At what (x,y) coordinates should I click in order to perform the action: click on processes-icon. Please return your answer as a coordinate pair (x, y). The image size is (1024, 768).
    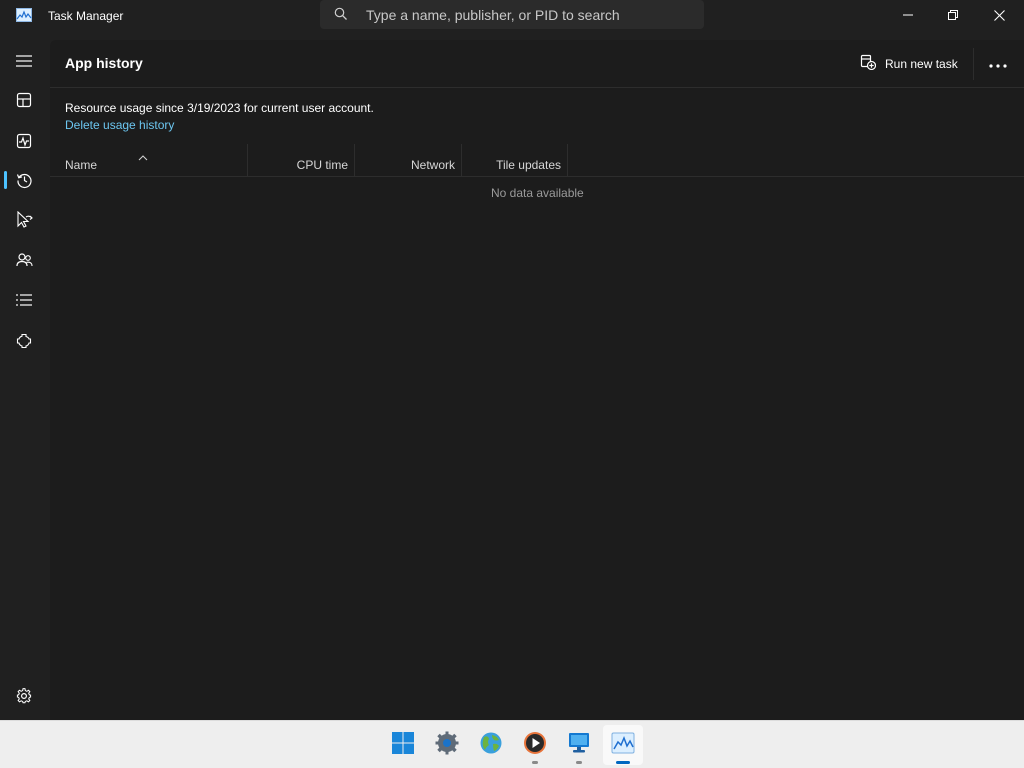
    Looking at the image, I should click on (24, 100).